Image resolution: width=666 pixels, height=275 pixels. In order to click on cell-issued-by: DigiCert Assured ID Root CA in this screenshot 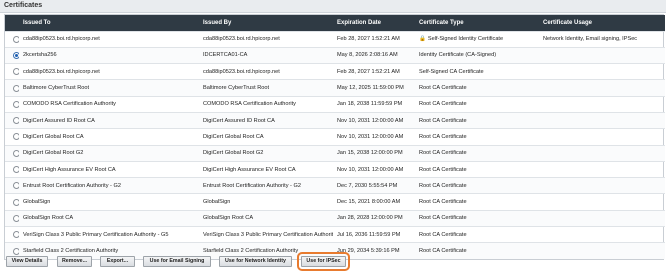, I will do `click(239, 120)`.